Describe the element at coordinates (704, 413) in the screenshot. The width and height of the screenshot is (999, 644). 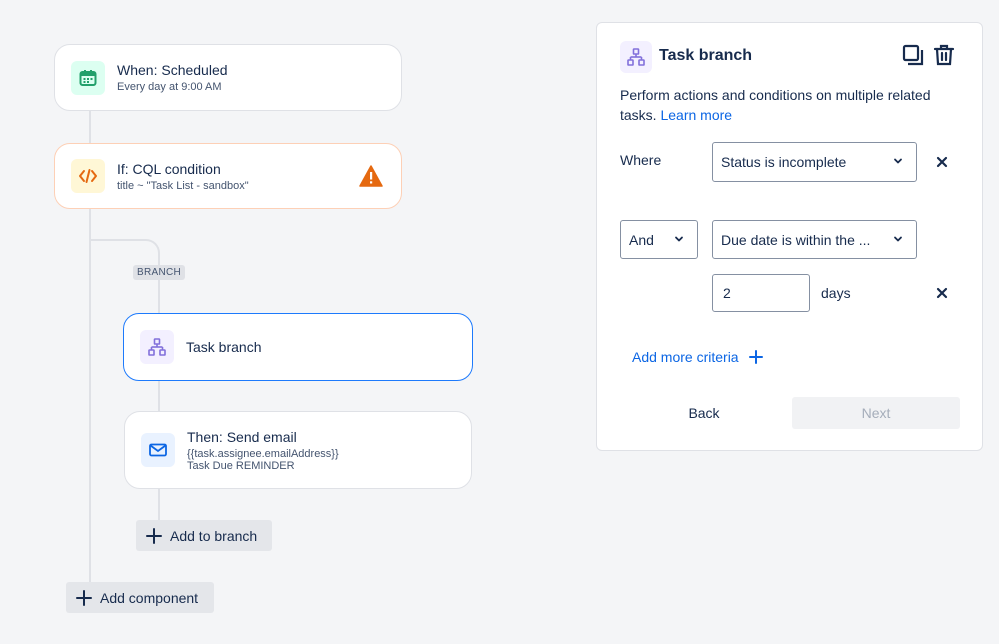
I see `back-button: Back` at that location.